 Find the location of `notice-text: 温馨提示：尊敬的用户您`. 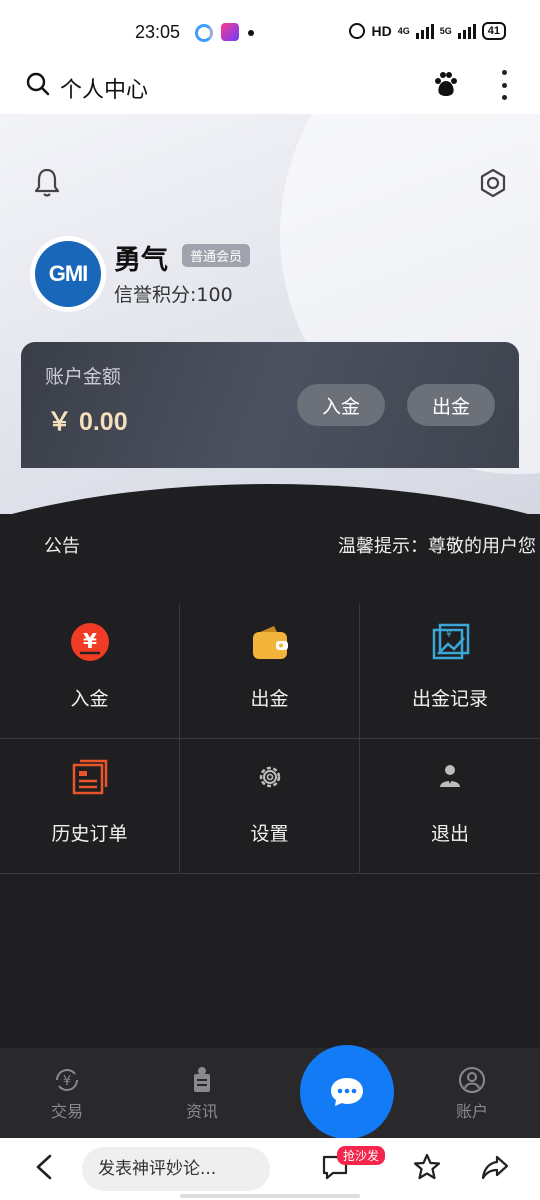

notice-text: 温馨提示：尊敬的用户您 is located at coordinates (437, 546).